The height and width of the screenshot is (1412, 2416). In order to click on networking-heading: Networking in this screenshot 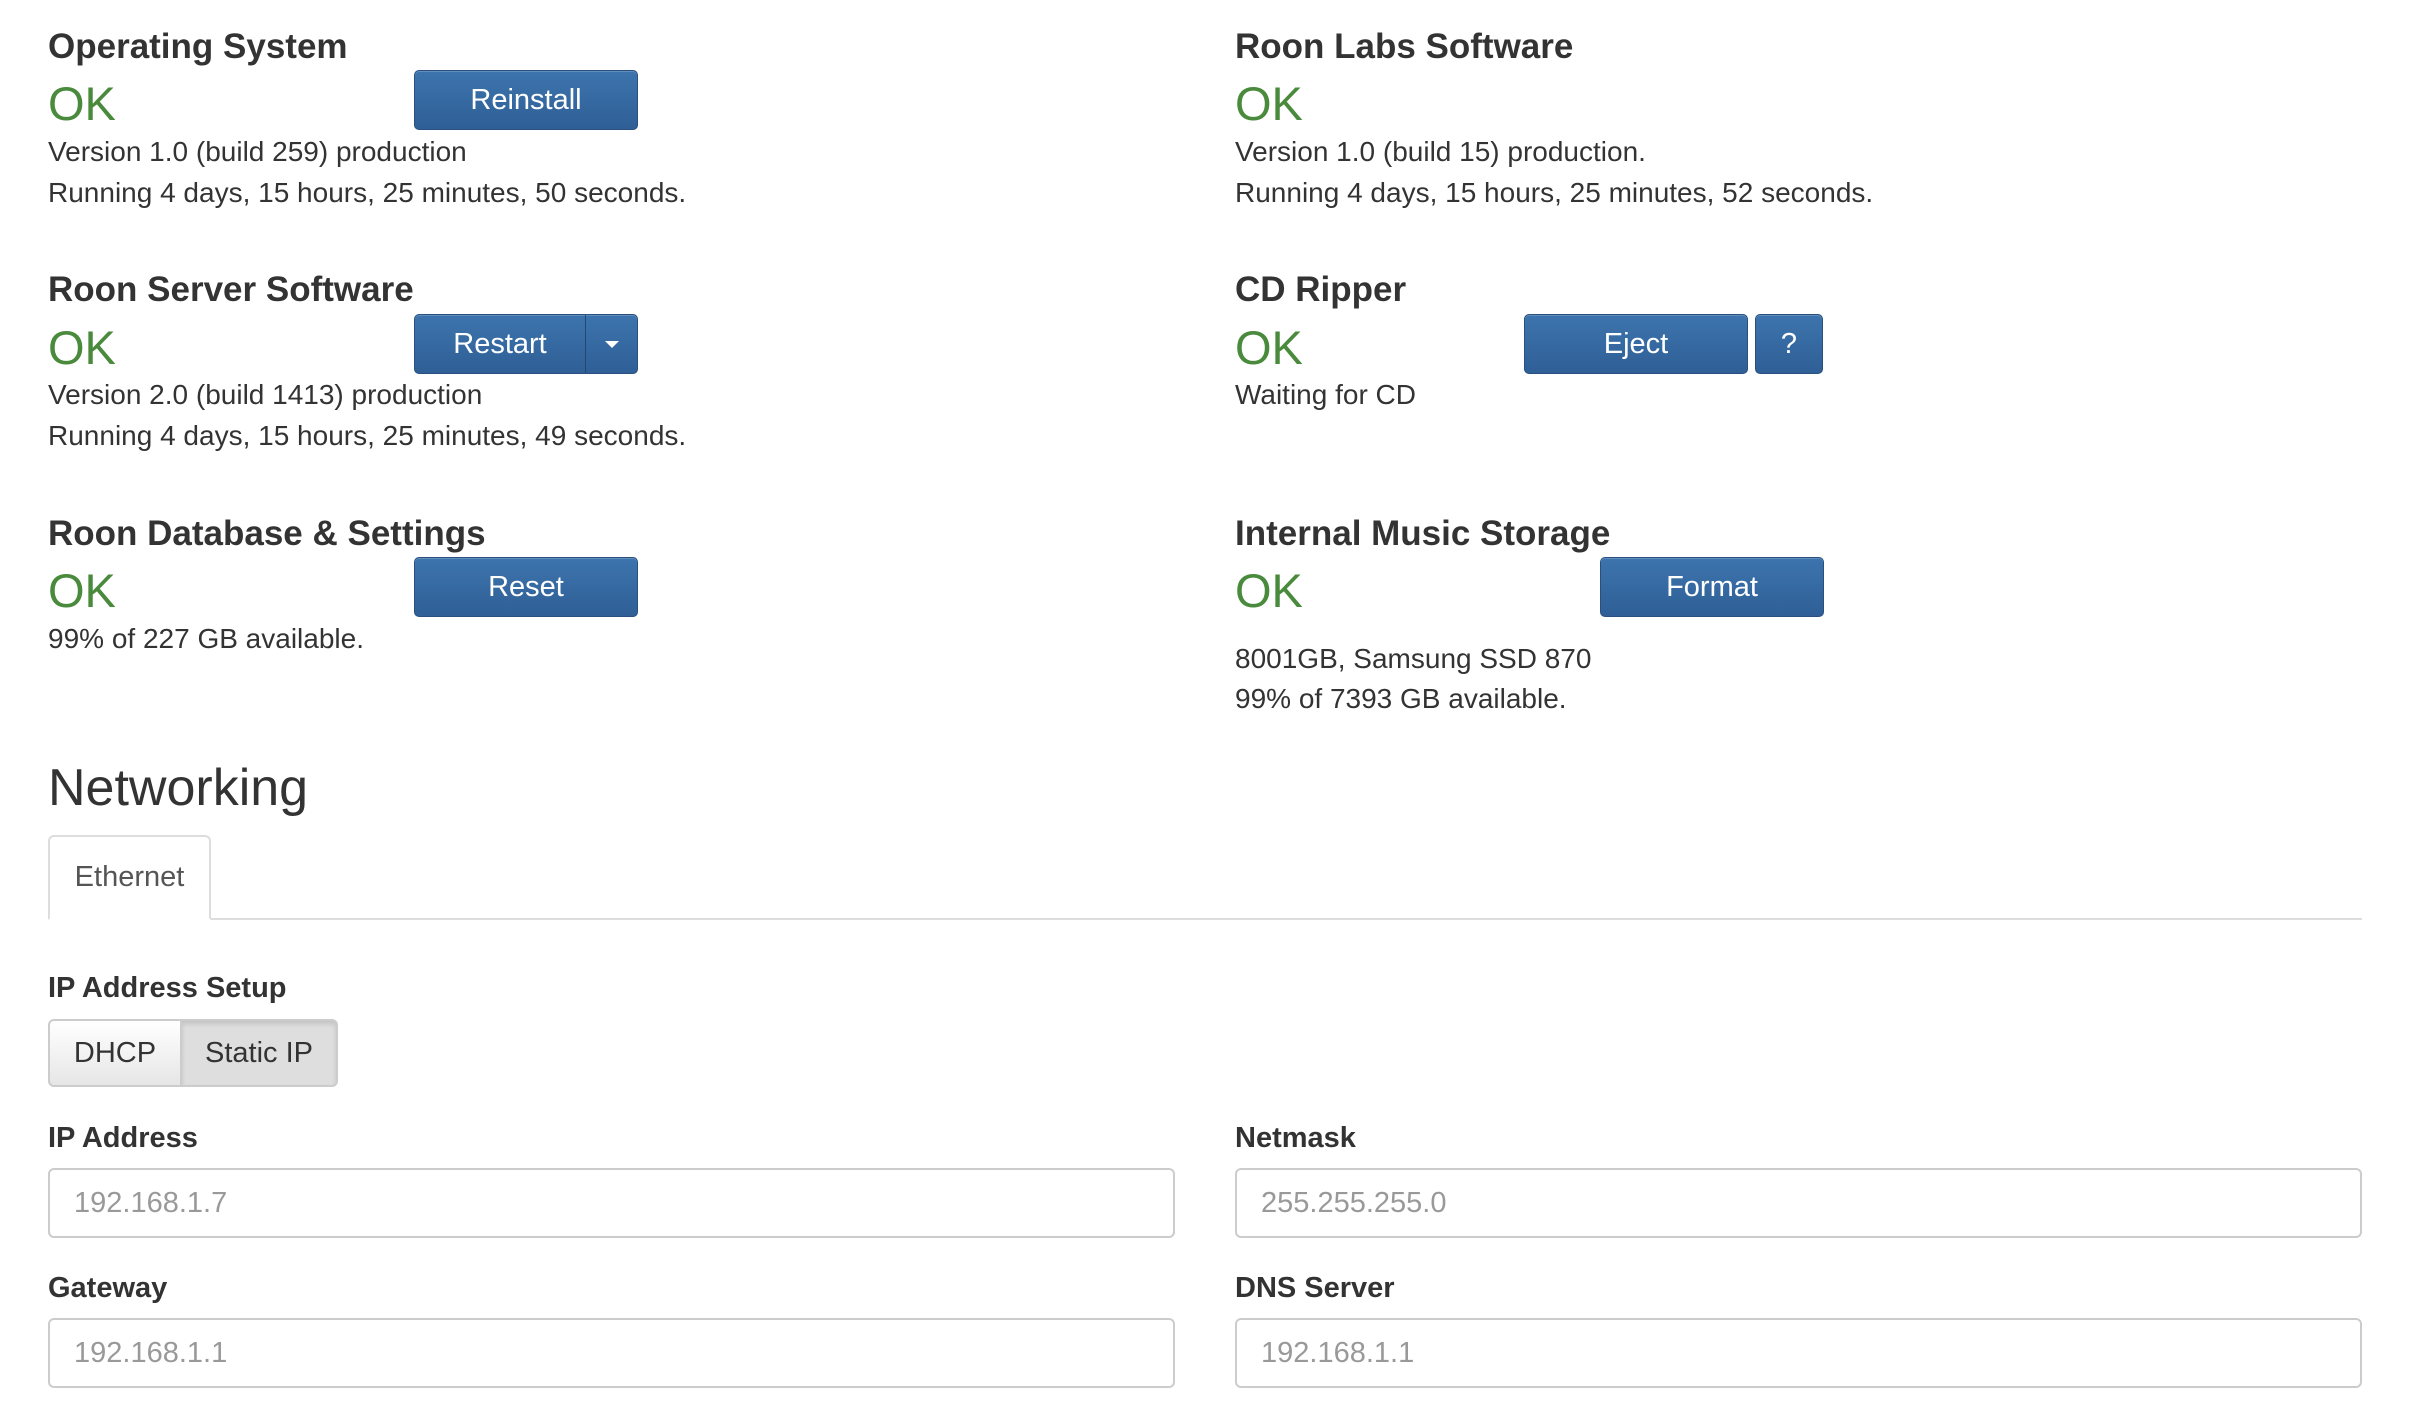, I will do `click(178, 788)`.